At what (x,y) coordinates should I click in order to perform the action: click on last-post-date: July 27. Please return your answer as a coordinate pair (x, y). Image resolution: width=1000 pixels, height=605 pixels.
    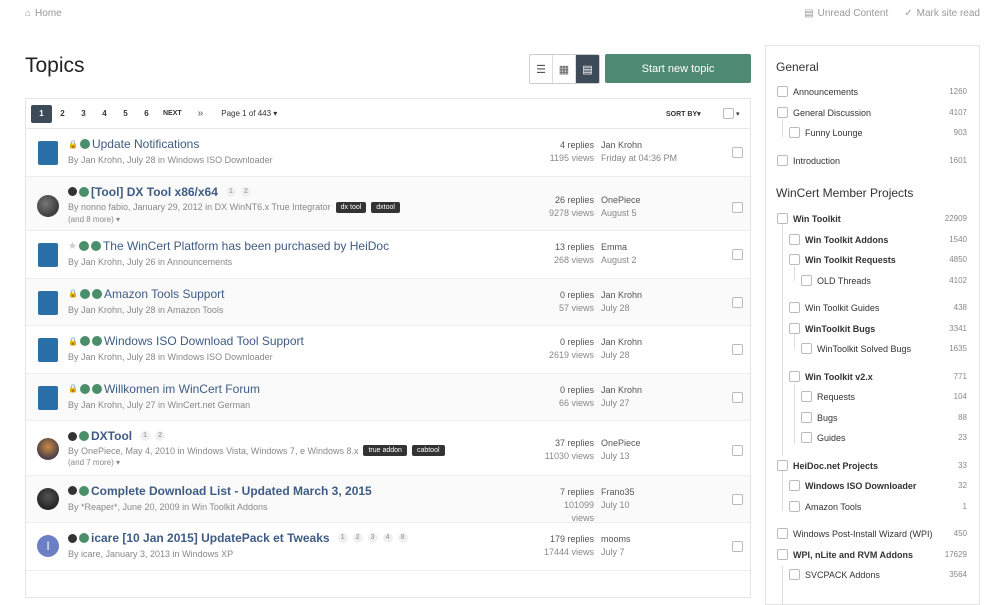
    Looking at the image, I should click on (621, 403).